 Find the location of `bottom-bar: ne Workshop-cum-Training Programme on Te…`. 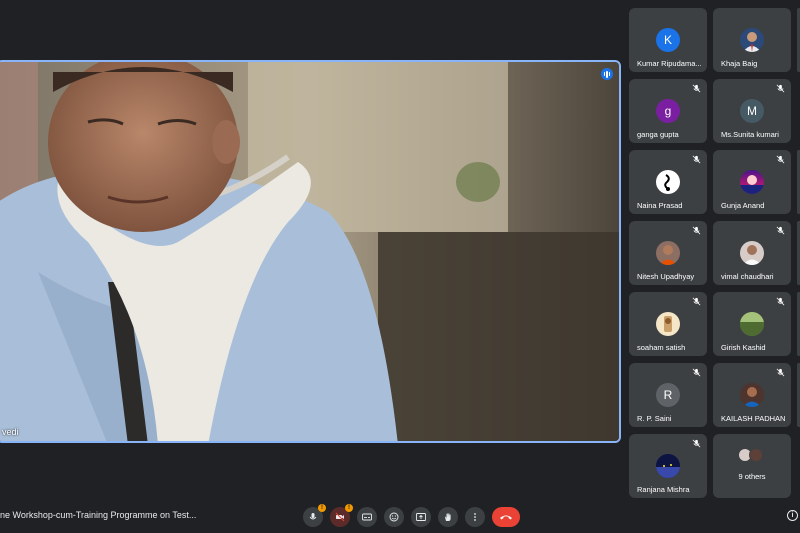

bottom-bar: ne Workshop-cum-Training Programme on Te… is located at coordinates (400, 516).